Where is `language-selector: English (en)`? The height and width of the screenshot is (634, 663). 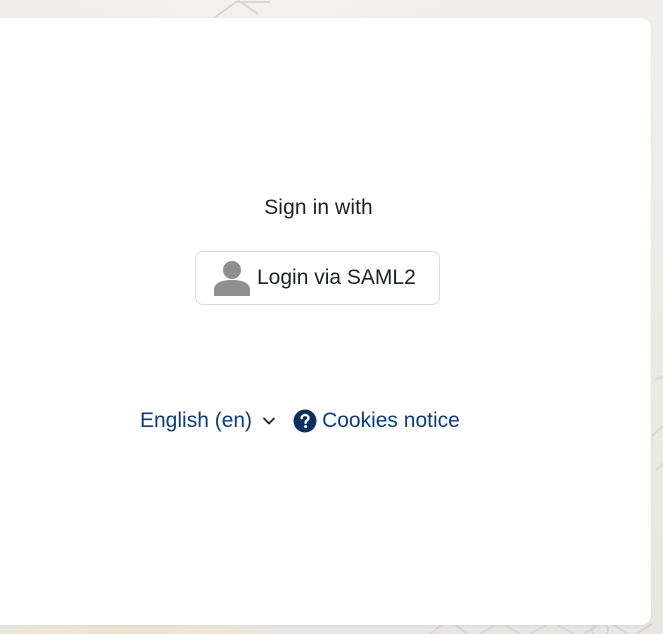 language-selector: English (en) is located at coordinates (208, 421).